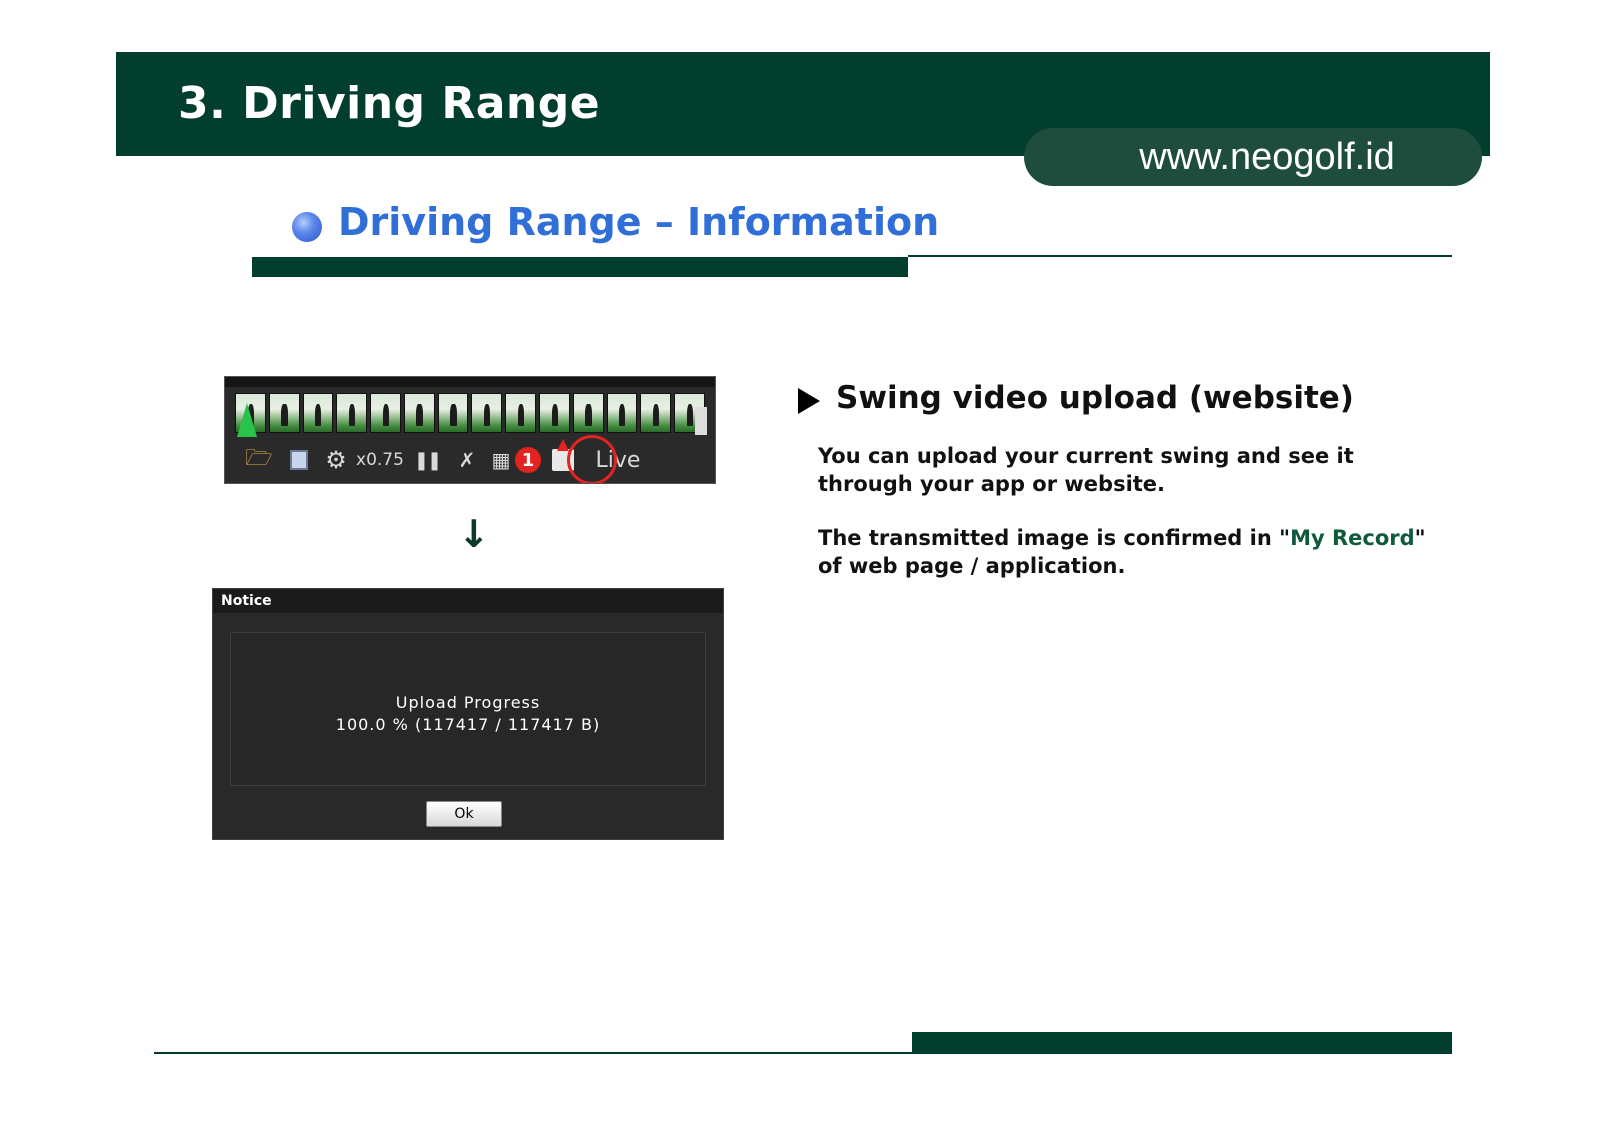 This screenshot has height=1132, width=1600. I want to click on folder-icon: 🗁, so click(259, 460).